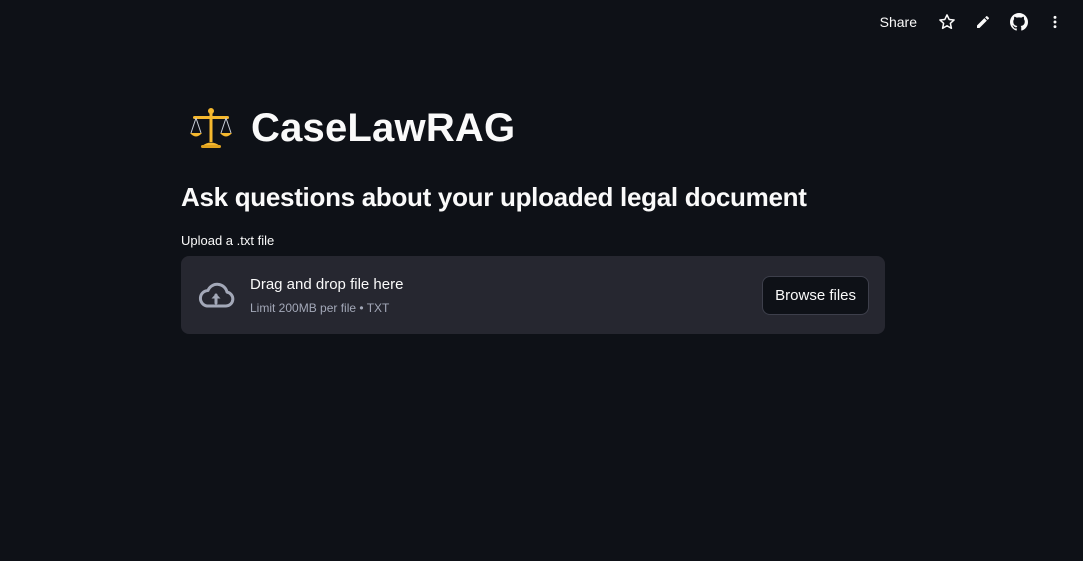 Image resolution: width=1083 pixels, height=561 pixels. What do you see at coordinates (228, 240) in the screenshot?
I see `upload-label: Upload a .txt file` at bounding box center [228, 240].